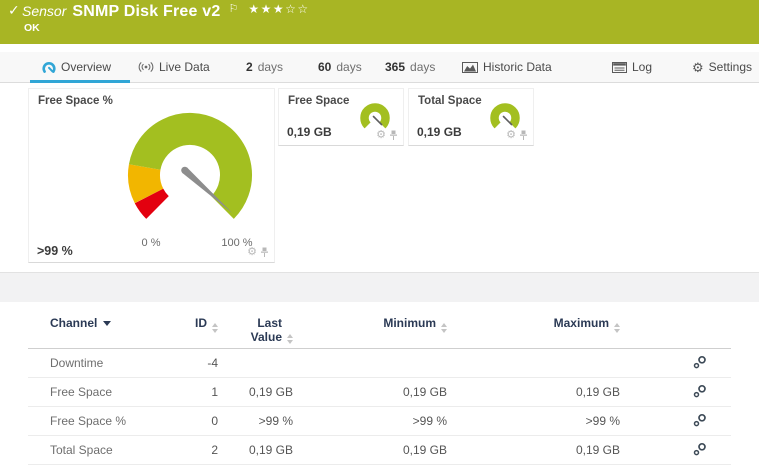  I want to click on log-icon, so click(619, 67).